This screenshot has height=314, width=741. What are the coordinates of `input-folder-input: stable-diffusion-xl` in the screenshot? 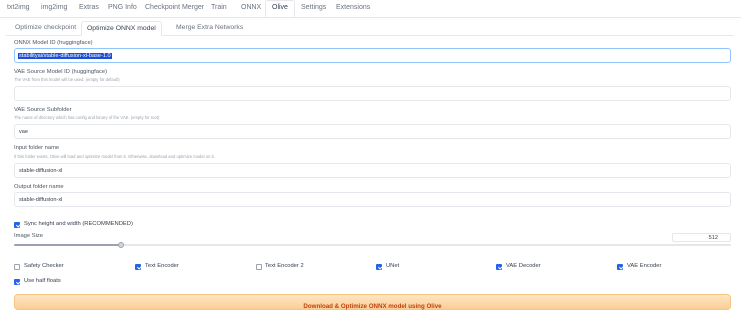 It's located at (372, 170).